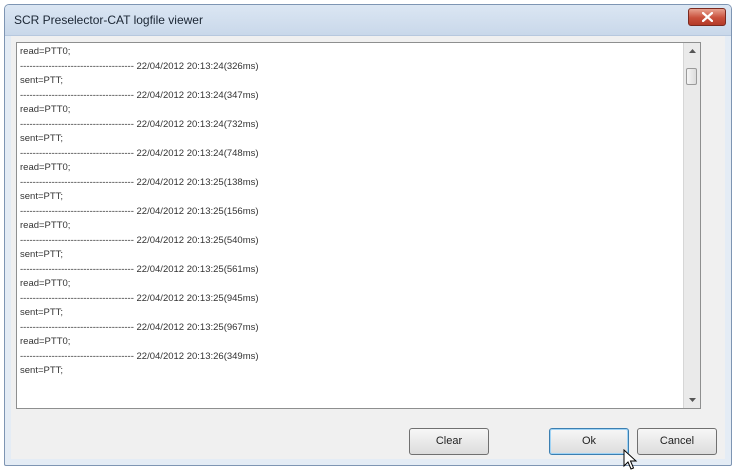 This screenshot has width=738, height=471. I want to click on close-icon, so click(707, 17).